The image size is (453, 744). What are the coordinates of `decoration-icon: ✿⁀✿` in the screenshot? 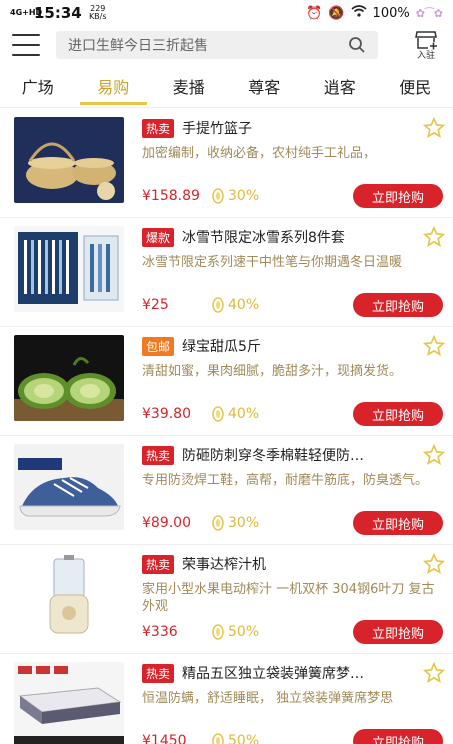 It's located at (429, 13).